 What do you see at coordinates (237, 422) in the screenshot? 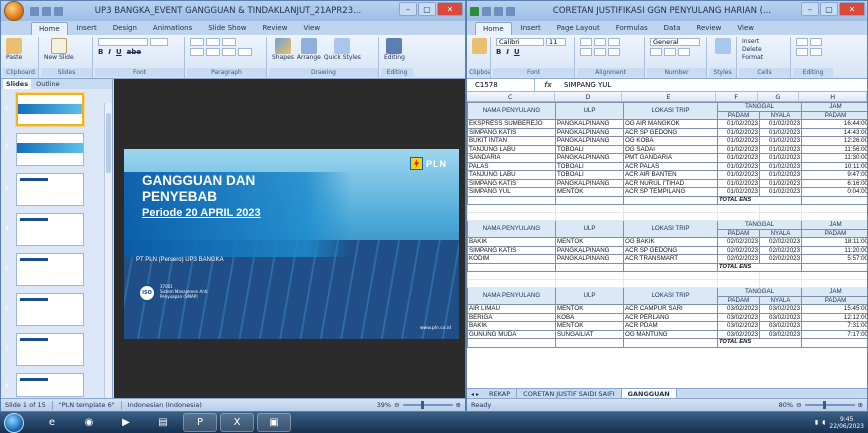
I see `excel-taskbar-icon: X` at bounding box center [237, 422].